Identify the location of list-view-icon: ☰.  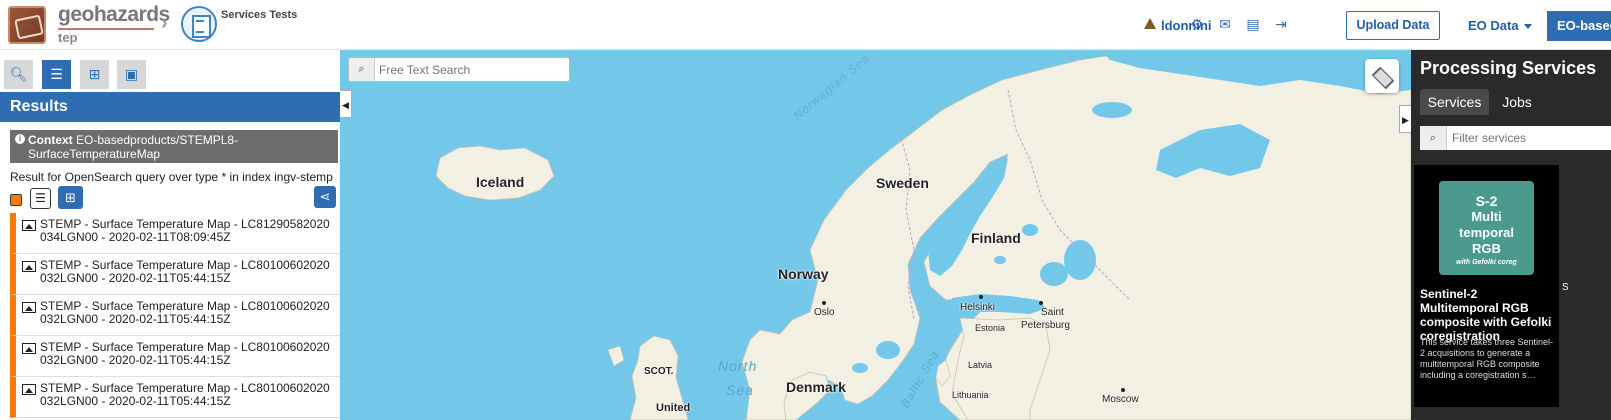
(40, 198).